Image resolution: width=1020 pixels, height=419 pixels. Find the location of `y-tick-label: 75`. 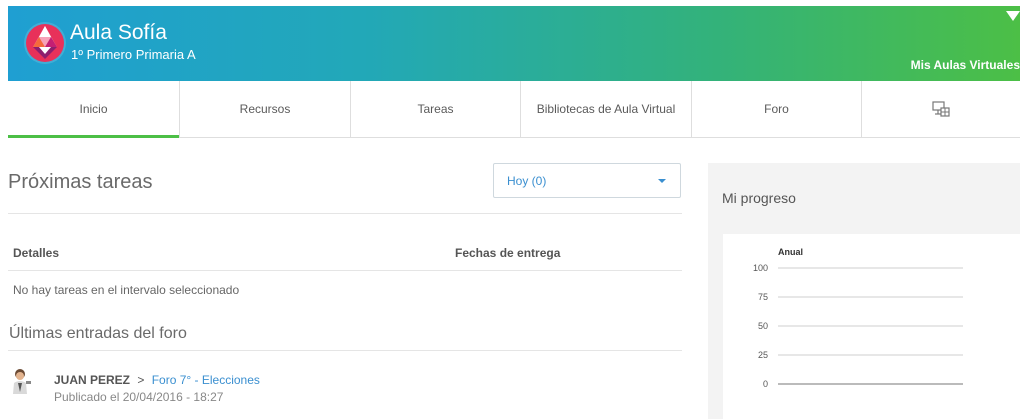

y-tick-label: 75 is located at coordinates (763, 297).